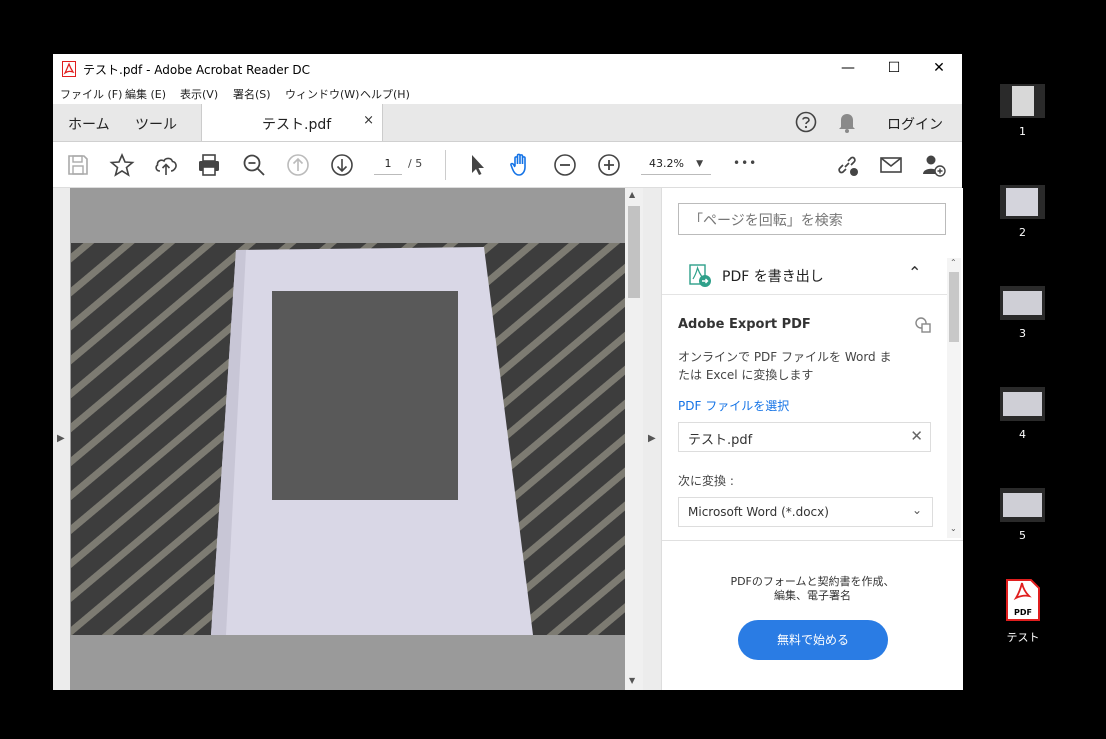 This screenshot has width=1106, height=739. I want to click on export-pdf-header: PDF を書き出し ⌃, so click(804, 276).